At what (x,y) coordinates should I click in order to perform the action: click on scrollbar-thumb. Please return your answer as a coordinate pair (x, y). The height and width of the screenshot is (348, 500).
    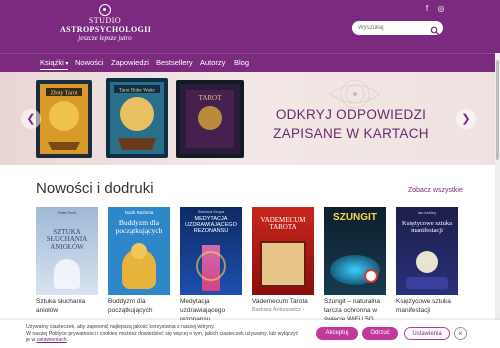
    Looking at the image, I should click on (497, 110).